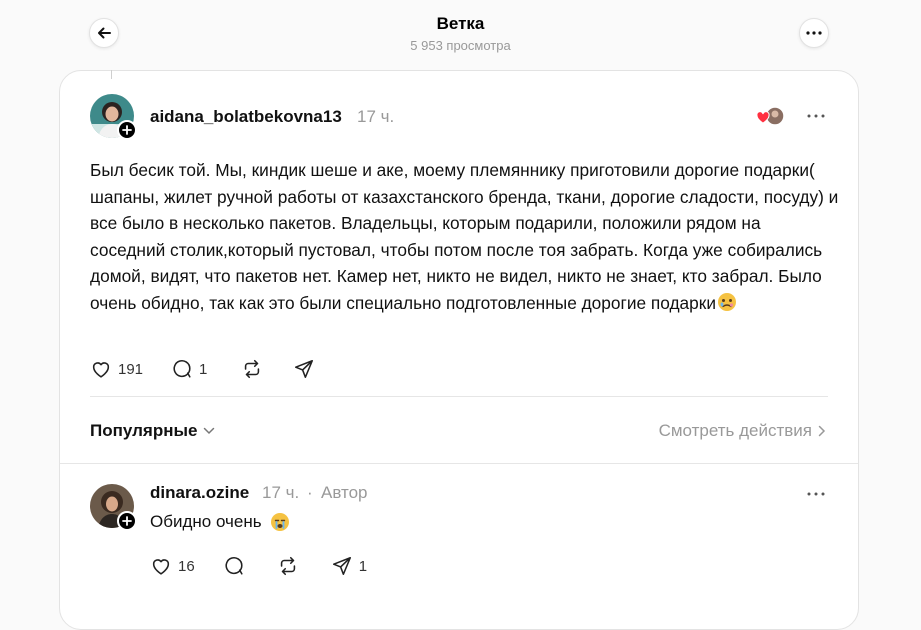 The width and height of the screenshot is (921, 630). I want to click on chevron-right-icon, so click(822, 431).